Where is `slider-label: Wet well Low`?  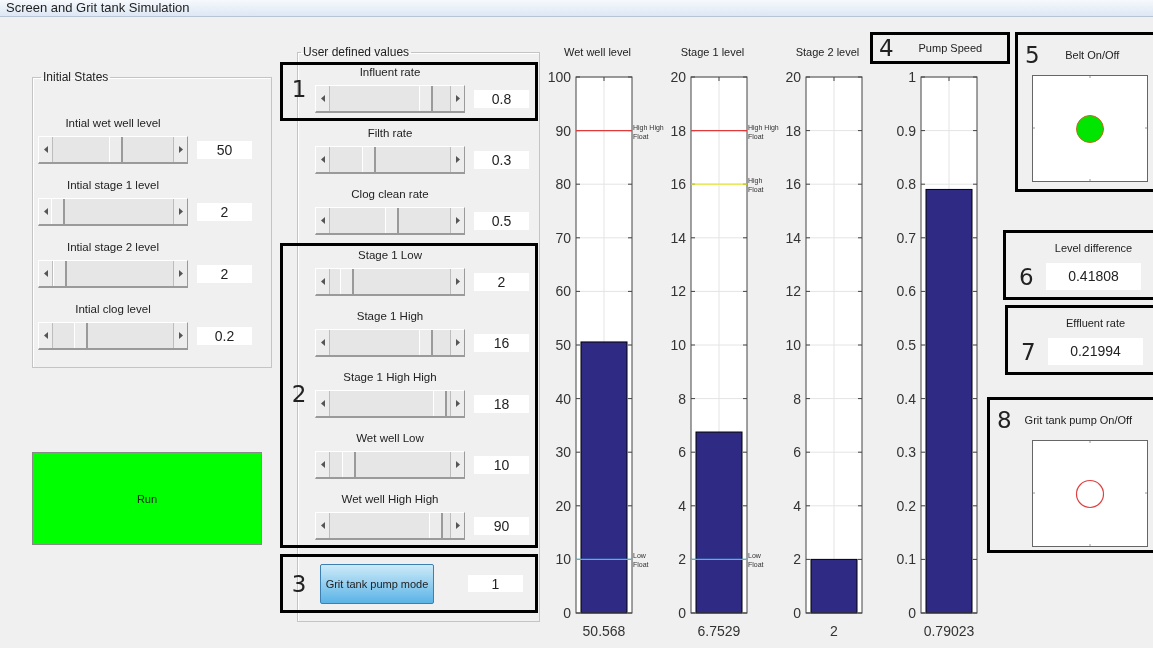
slider-label: Wet well Low is located at coordinates (390, 438).